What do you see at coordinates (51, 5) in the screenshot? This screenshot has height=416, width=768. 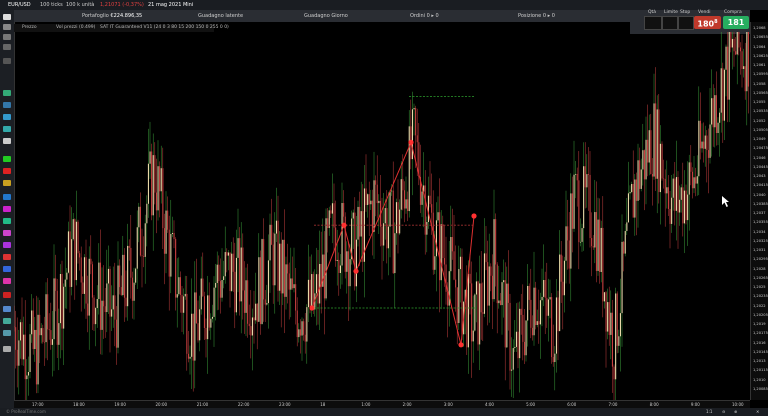 I see `timeframe-selector: 100 ticks` at bounding box center [51, 5].